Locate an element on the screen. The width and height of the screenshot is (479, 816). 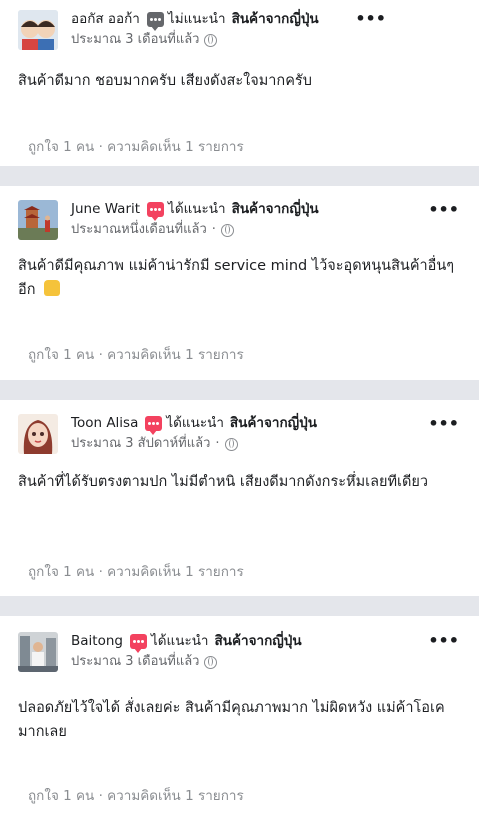
review-timestamp: ประมาณหนึ่งเดือนที่แล้ว is located at coordinates (139, 230).